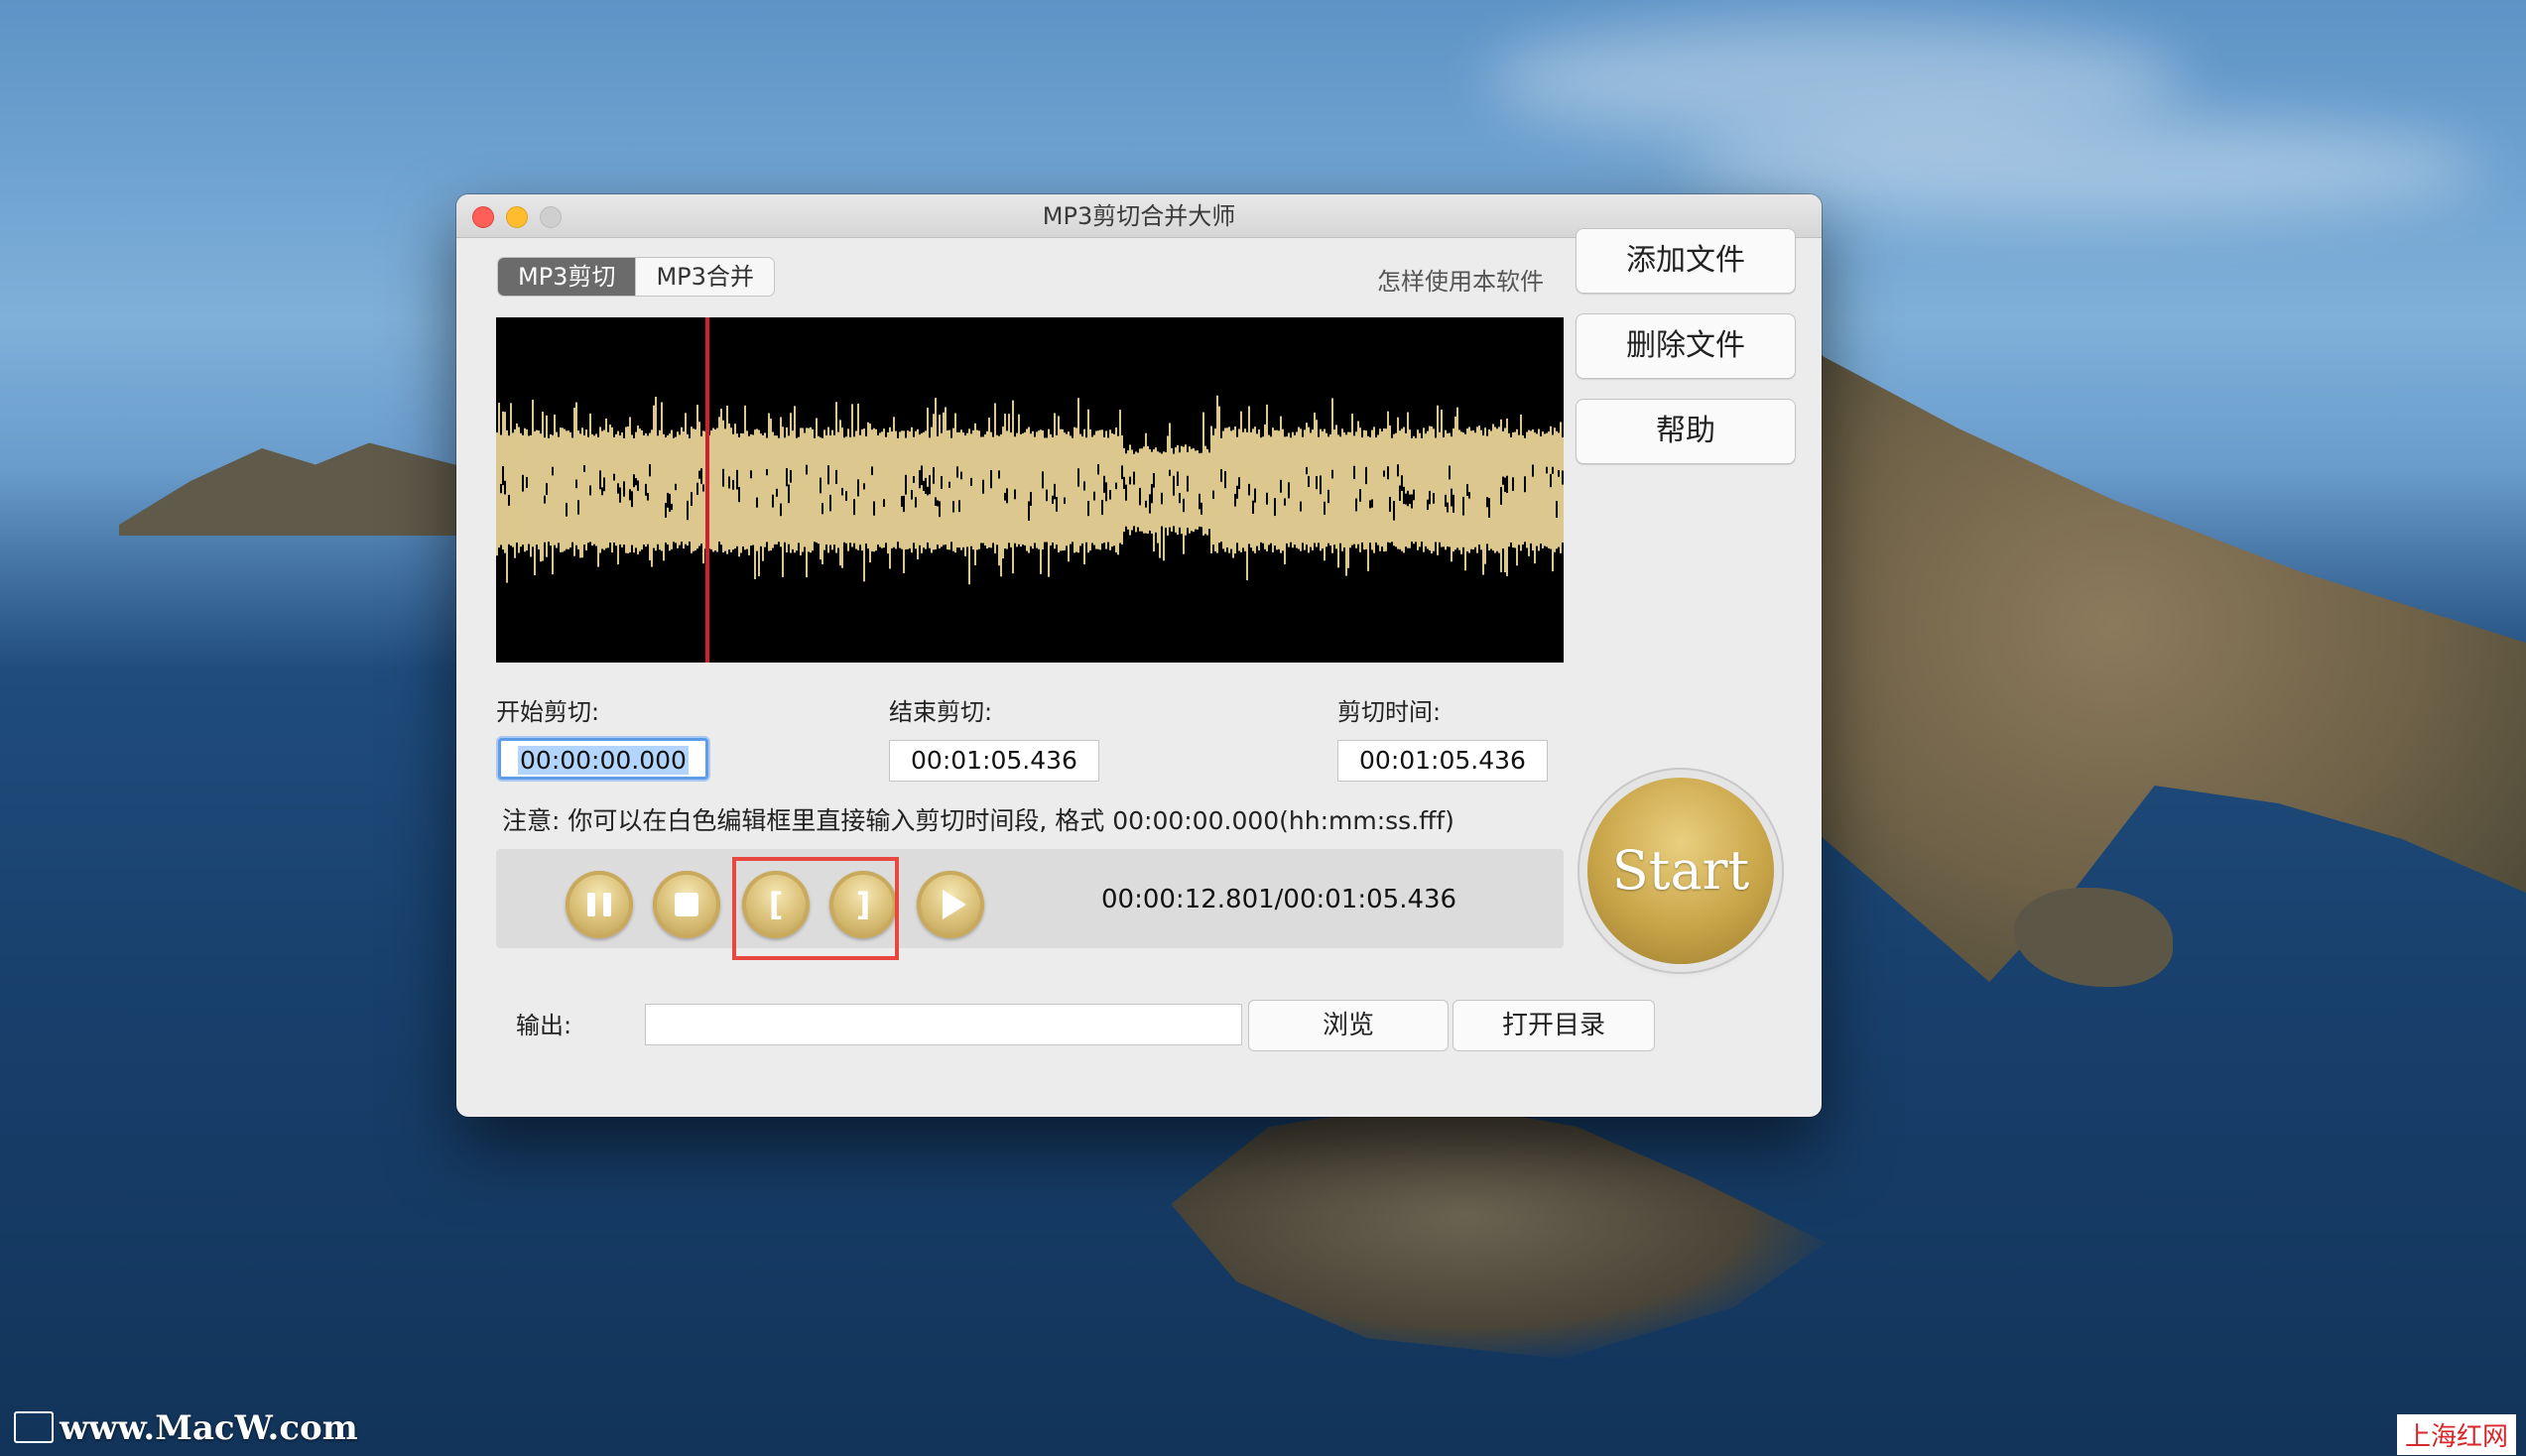 The image size is (2526, 1456). Describe the element at coordinates (1686, 261) in the screenshot. I see `add-file-button: 添加文件` at that location.